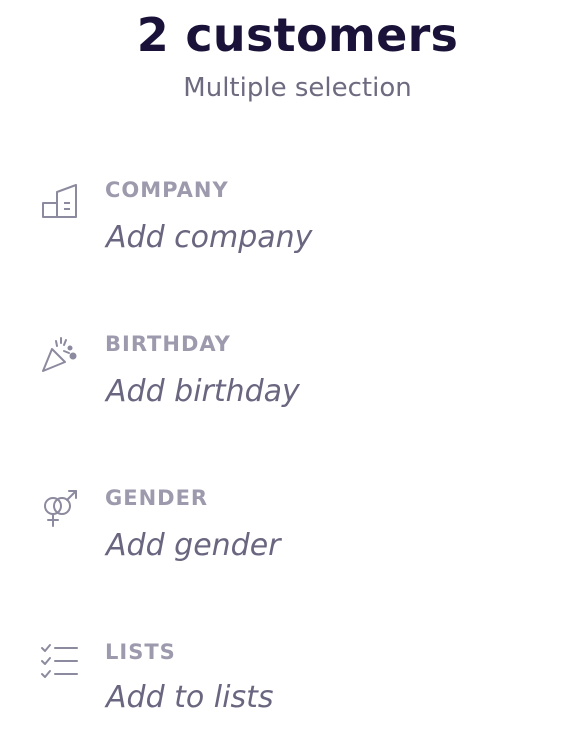 The height and width of the screenshot is (747, 570). I want to click on gender-label: GENDER, so click(157, 498).